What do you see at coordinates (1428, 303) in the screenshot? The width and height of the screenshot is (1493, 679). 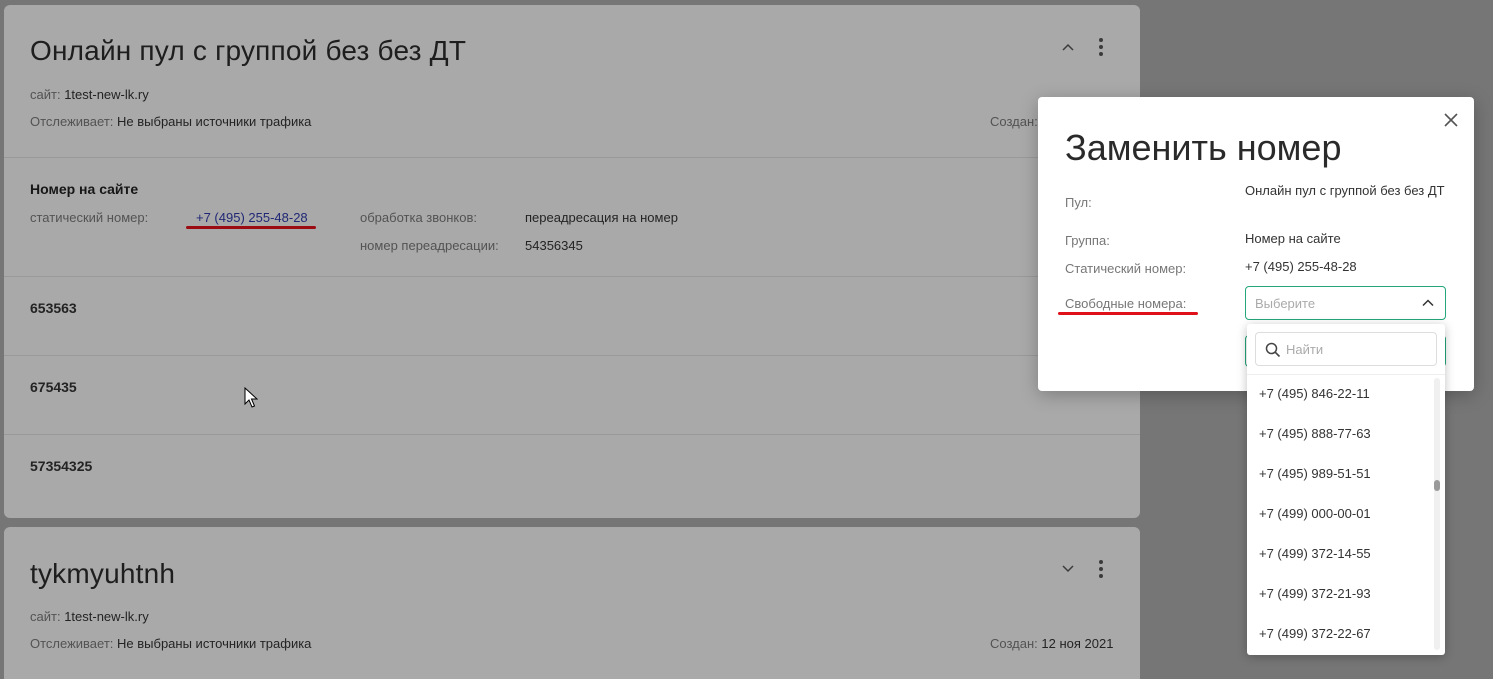 I see `chevron-up-icon` at bounding box center [1428, 303].